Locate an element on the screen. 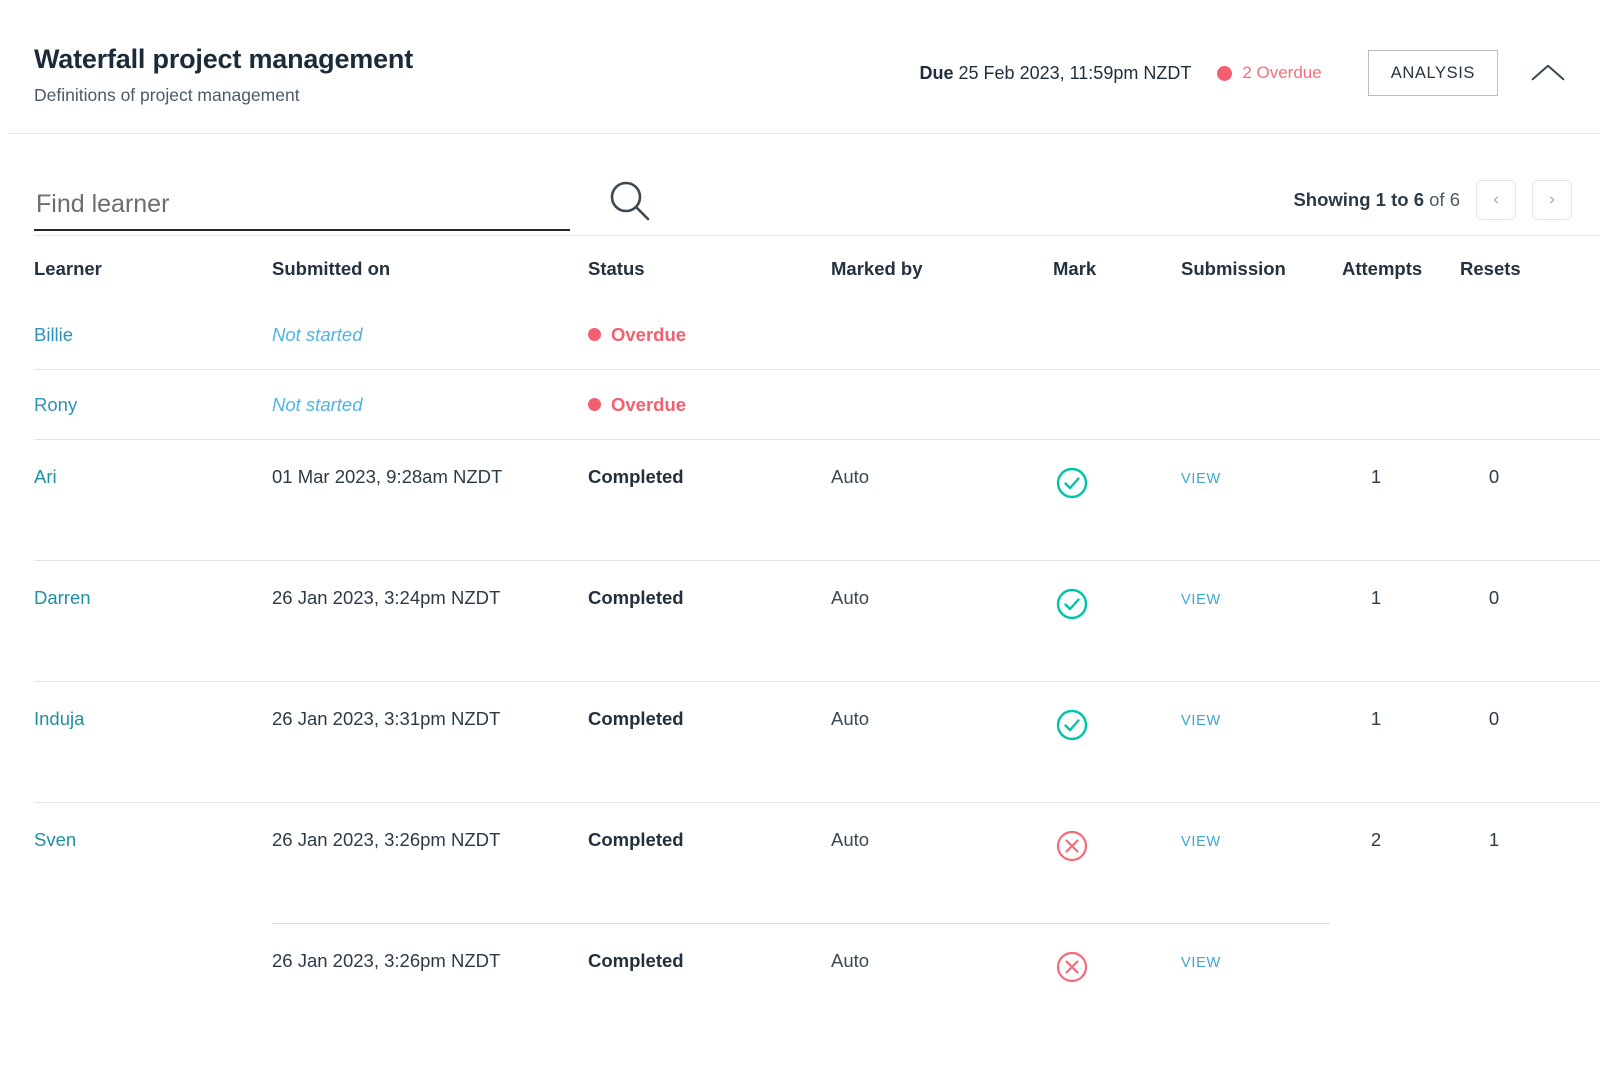  next-page-button: › is located at coordinates (1552, 200).